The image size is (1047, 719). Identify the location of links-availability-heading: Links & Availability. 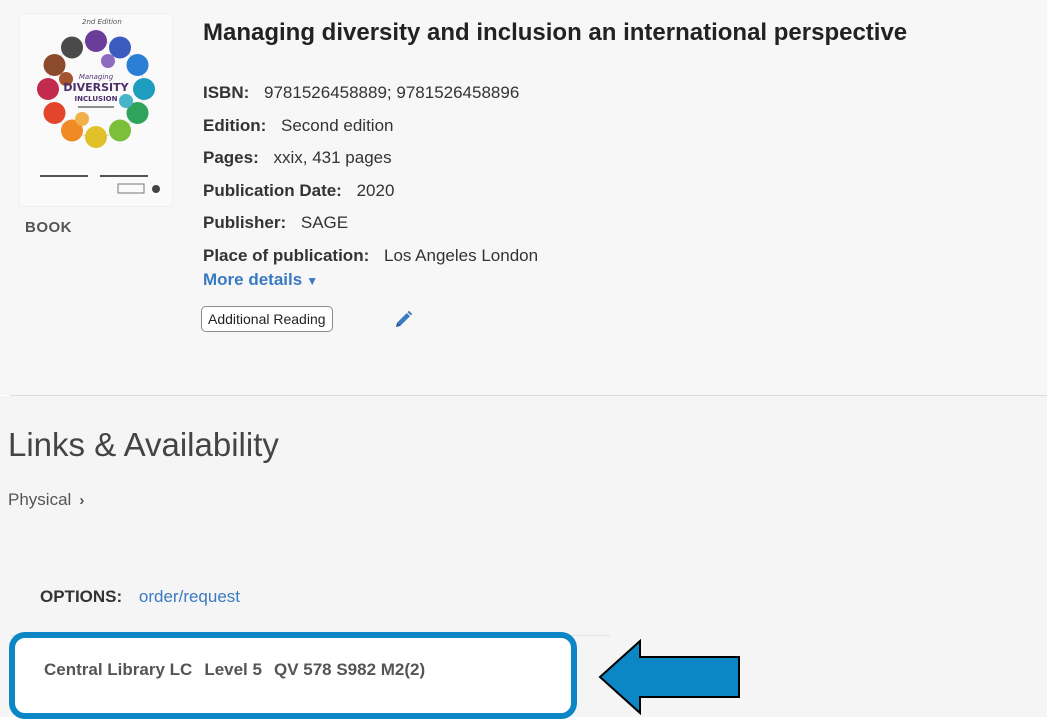
(143, 444).